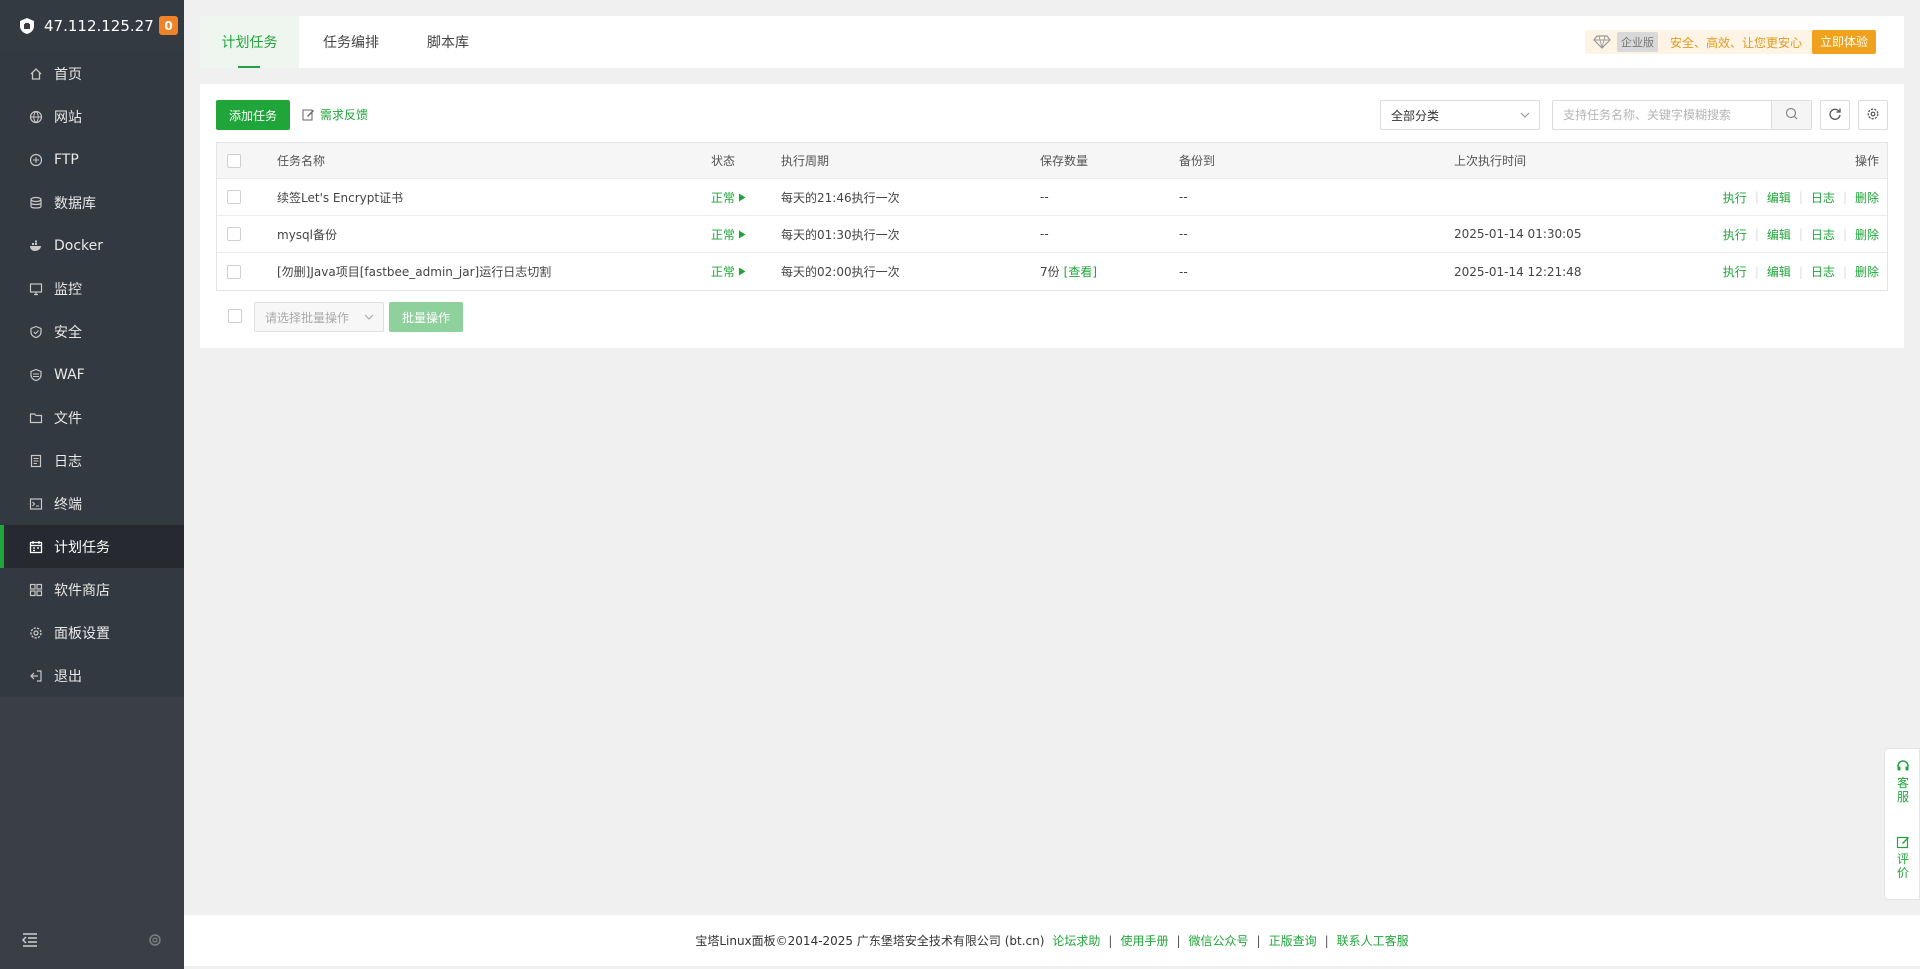 The width and height of the screenshot is (1920, 969). I want to click on ftp-icon, so click(36, 160).